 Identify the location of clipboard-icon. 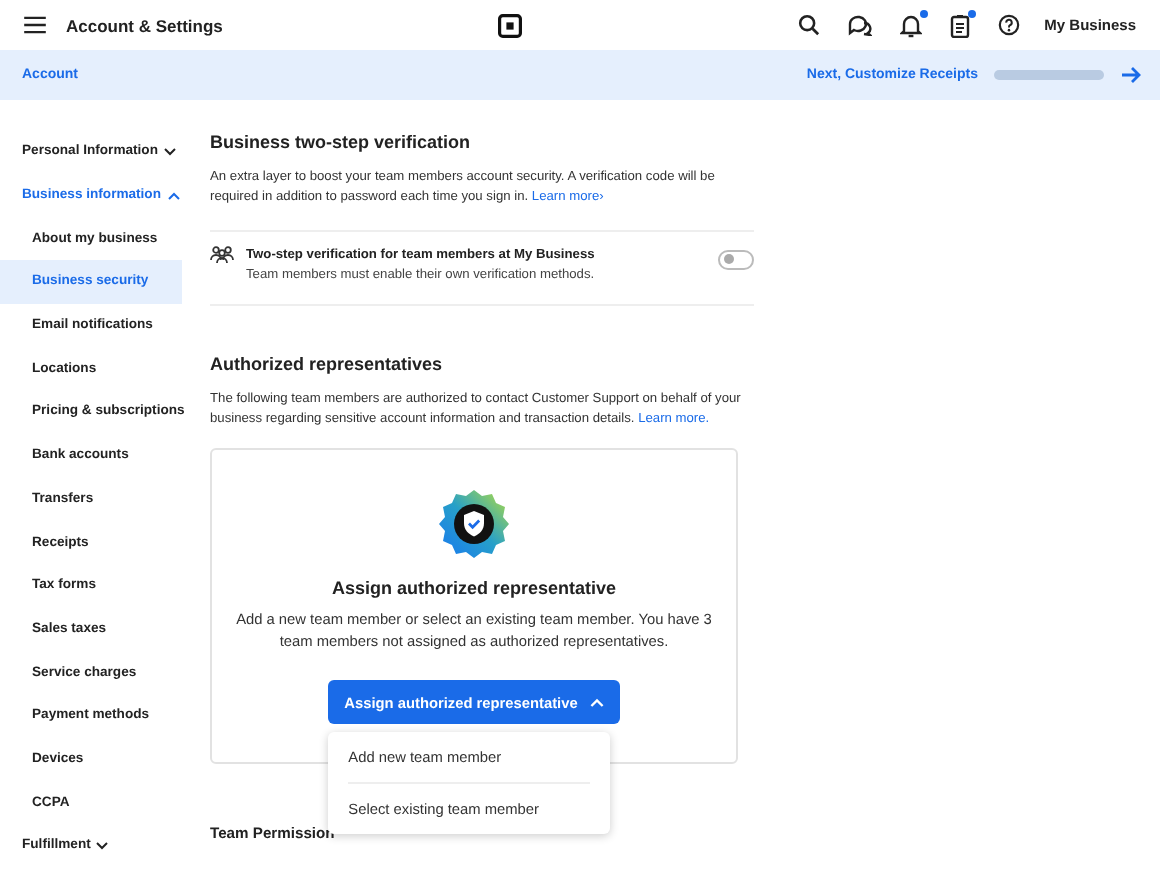
(960, 25).